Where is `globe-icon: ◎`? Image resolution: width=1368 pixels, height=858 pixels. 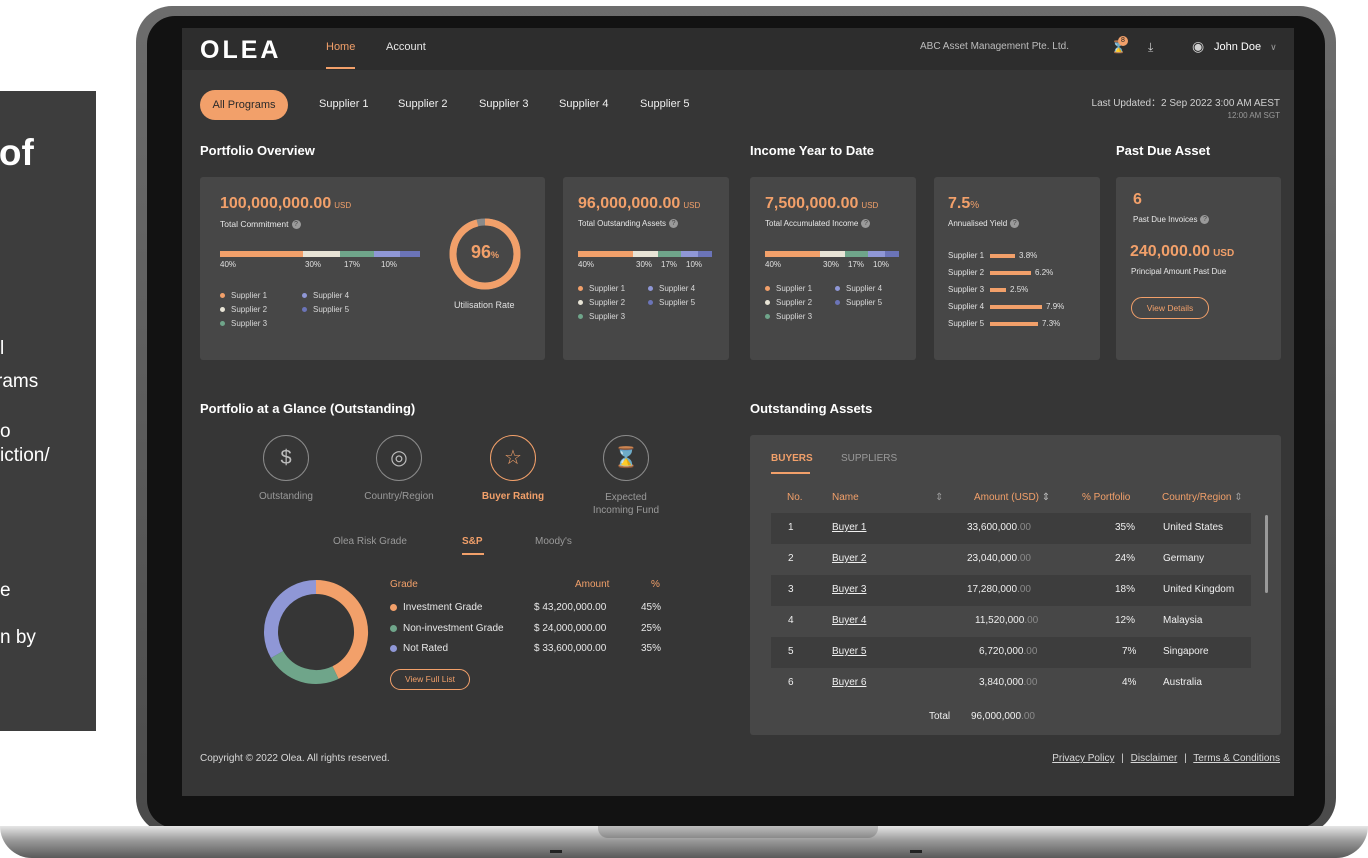 globe-icon: ◎ is located at coordinates (399, 458).